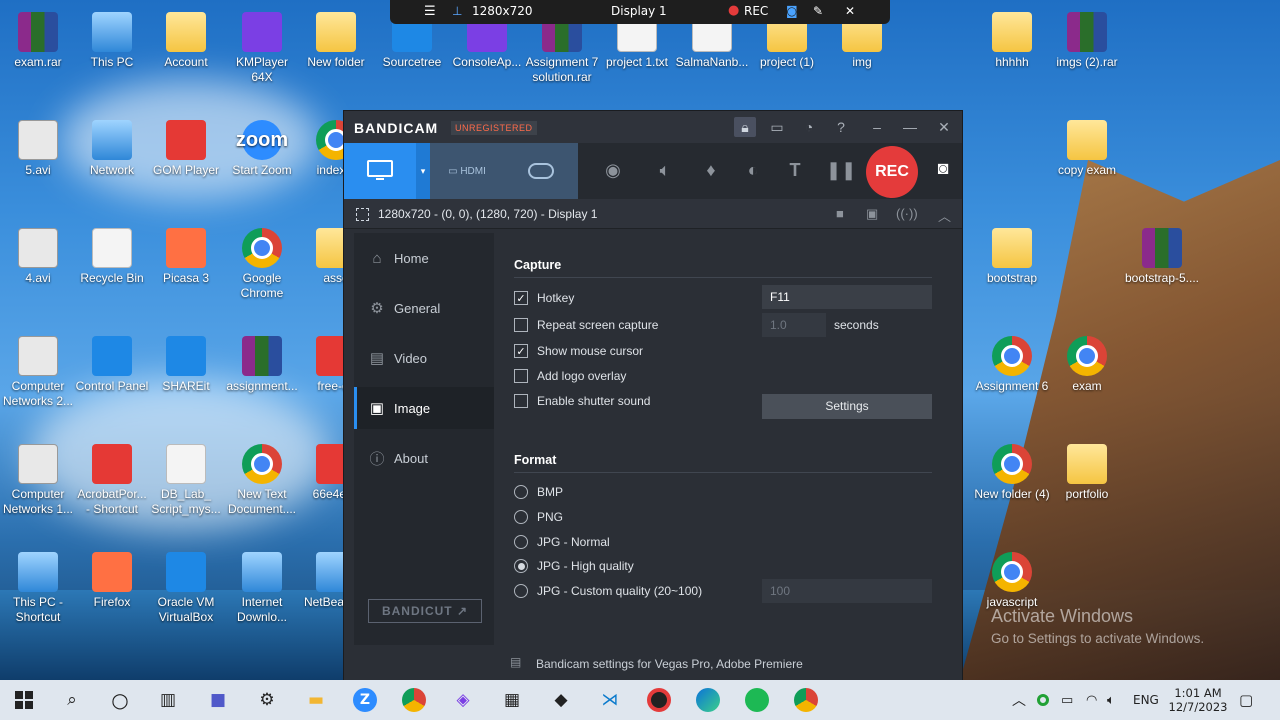 The height and width of the screenshot is (720, 1280). Describe the element at coordinates (186, 149) in the screenshot. I see `desktop-icon: GOM Player` at that location.